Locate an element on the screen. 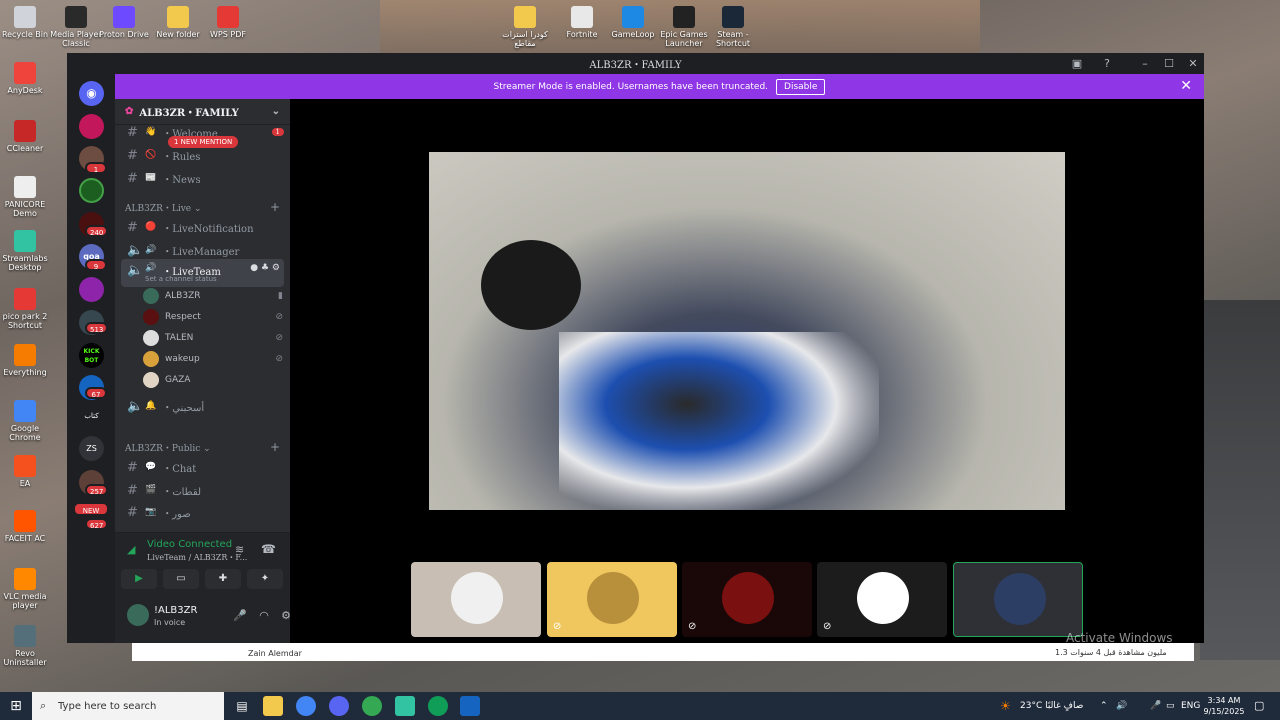 This screenshot has width=1280, height=720. desktop-icon: CCleaner is located at coordinates (27, 136).